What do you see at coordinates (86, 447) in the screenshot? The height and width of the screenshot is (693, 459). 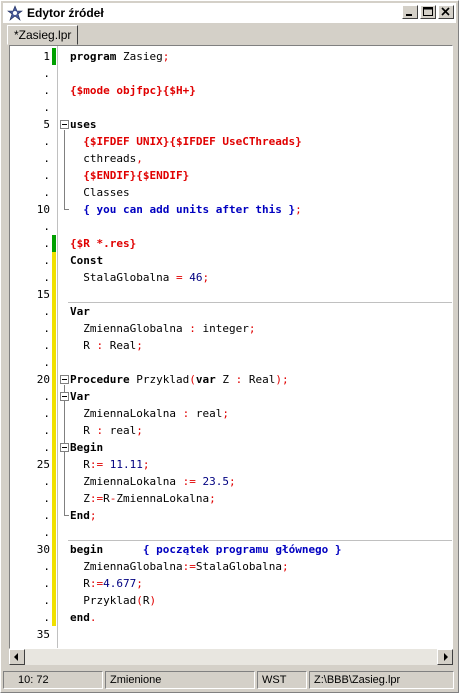 I see `code-line: Begin` at bounding box center [86, 447].